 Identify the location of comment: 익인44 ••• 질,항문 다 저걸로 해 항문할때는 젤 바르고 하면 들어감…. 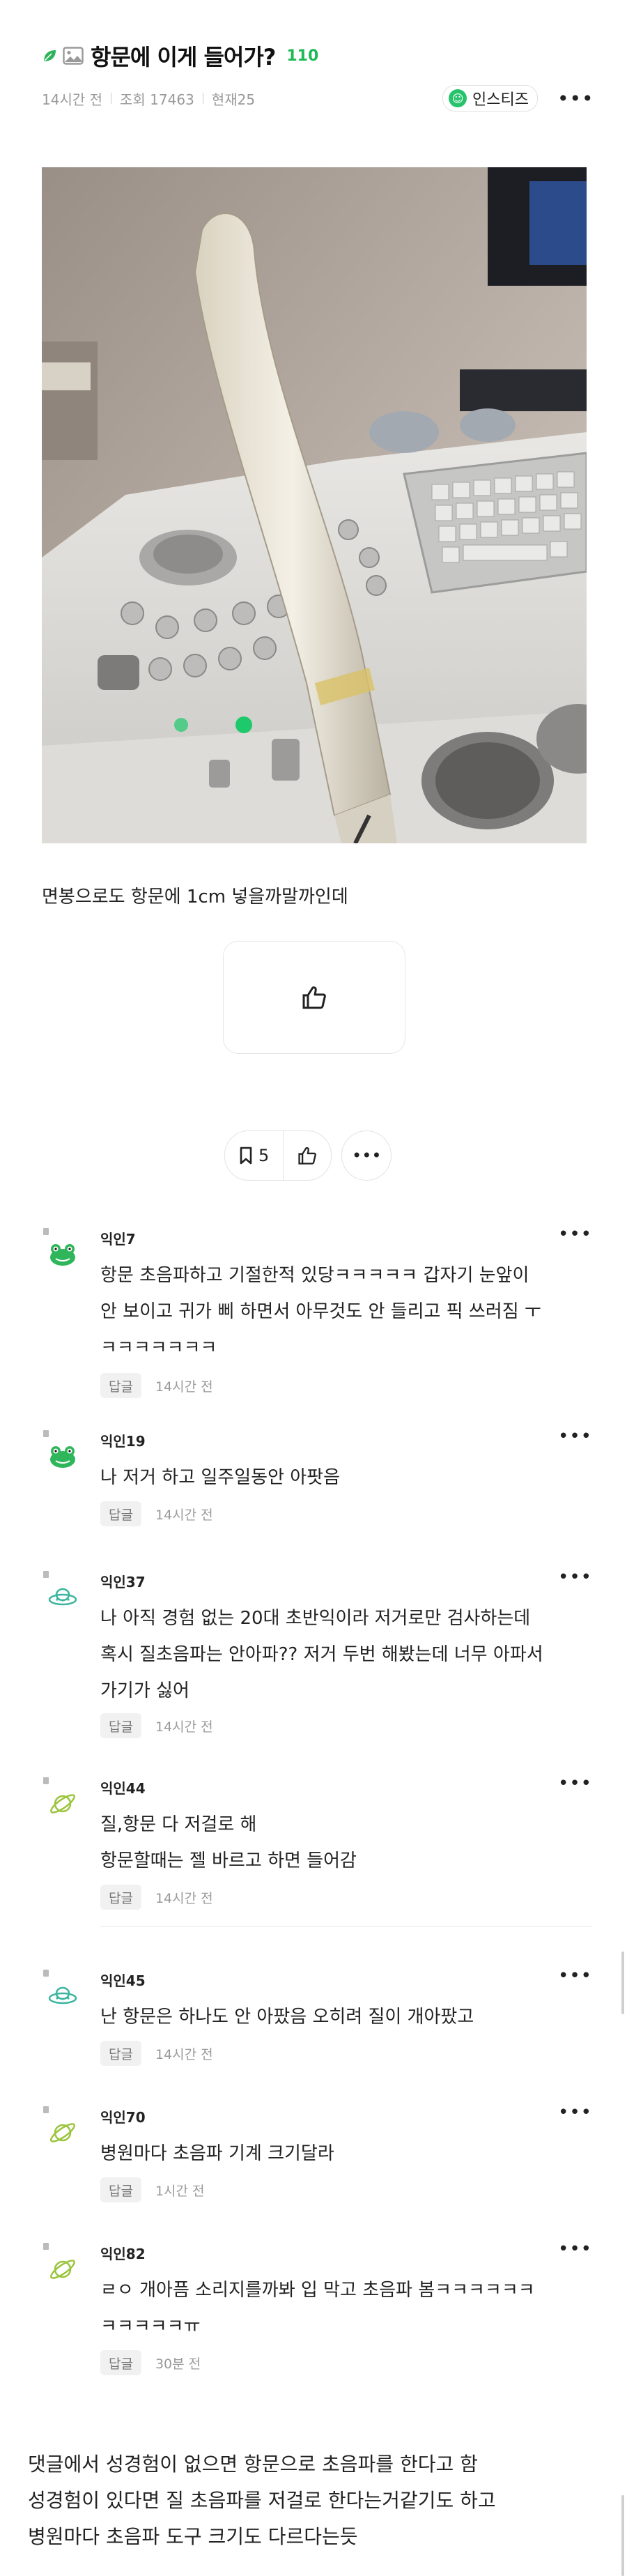
(317, 1850).